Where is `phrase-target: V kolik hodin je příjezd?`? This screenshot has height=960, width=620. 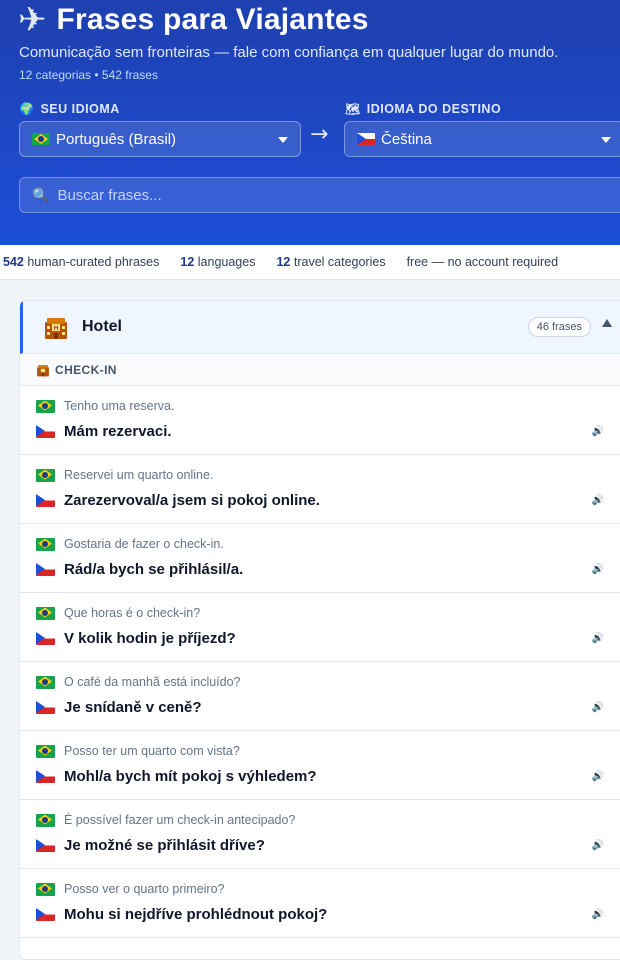 phrase-target: V kolik hodin je příjezd? is located at coordinates (150, 638).